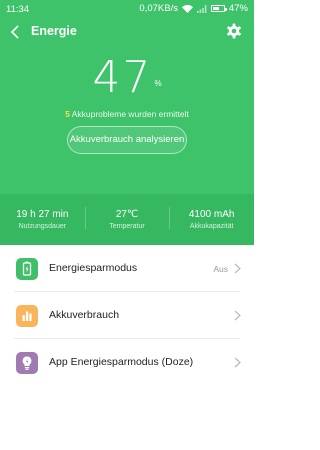 This screenshot has height=450, width=320. What do you see at coordinates (54, 31) in the screenshot?
I see `page-title: Energie` at bounding box center [54, 31].